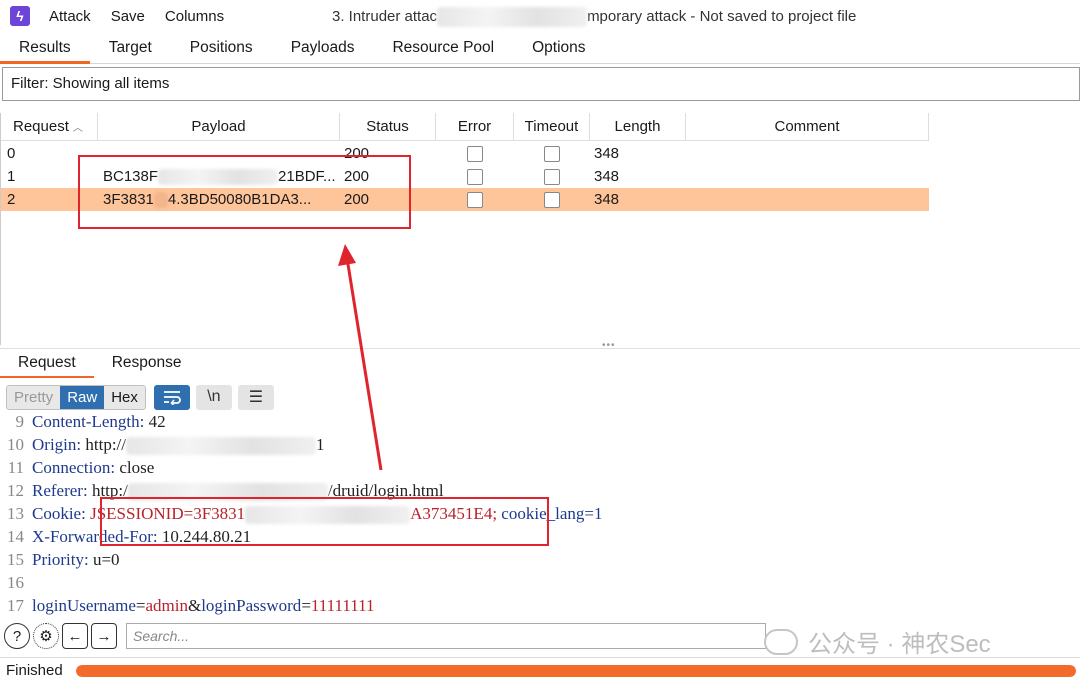 The height and width of the screenshot is (683, 1080). I want to click on help-icon: ?, so click(17, 636).